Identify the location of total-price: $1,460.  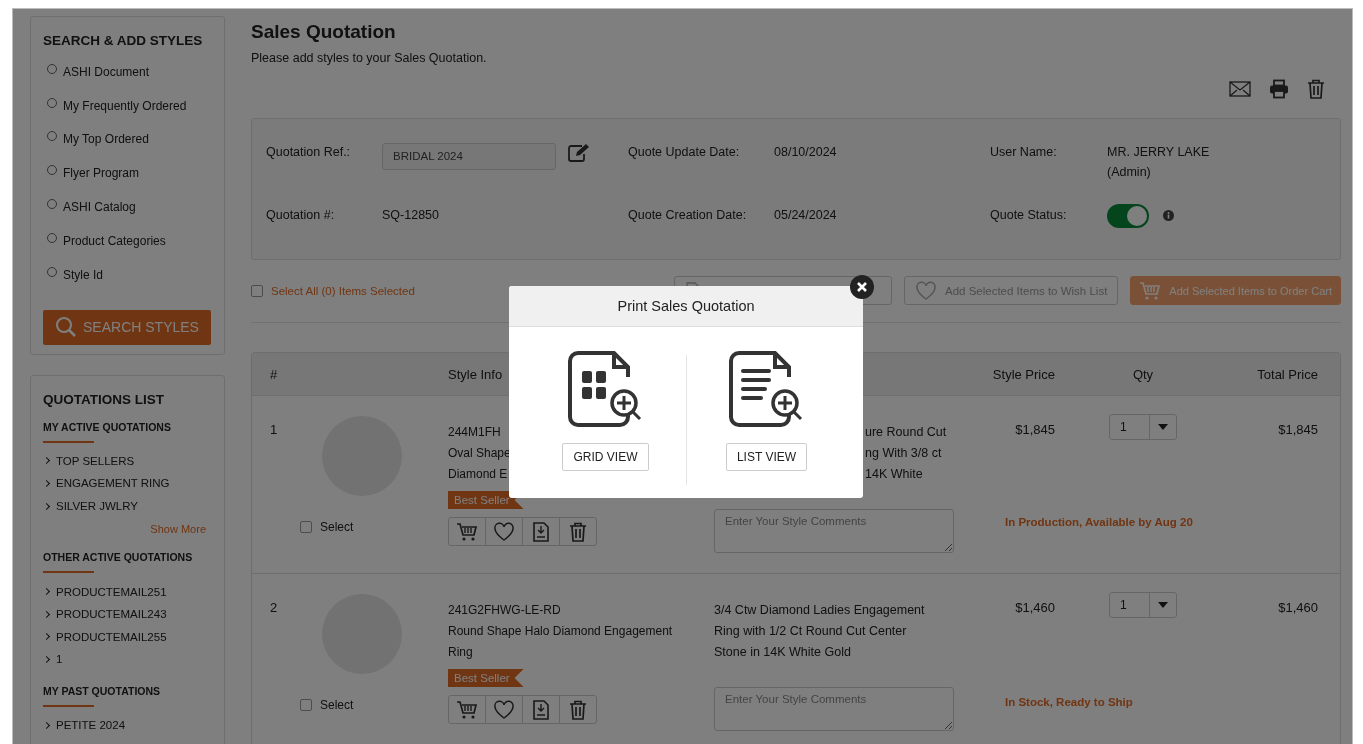
(1297, 607).